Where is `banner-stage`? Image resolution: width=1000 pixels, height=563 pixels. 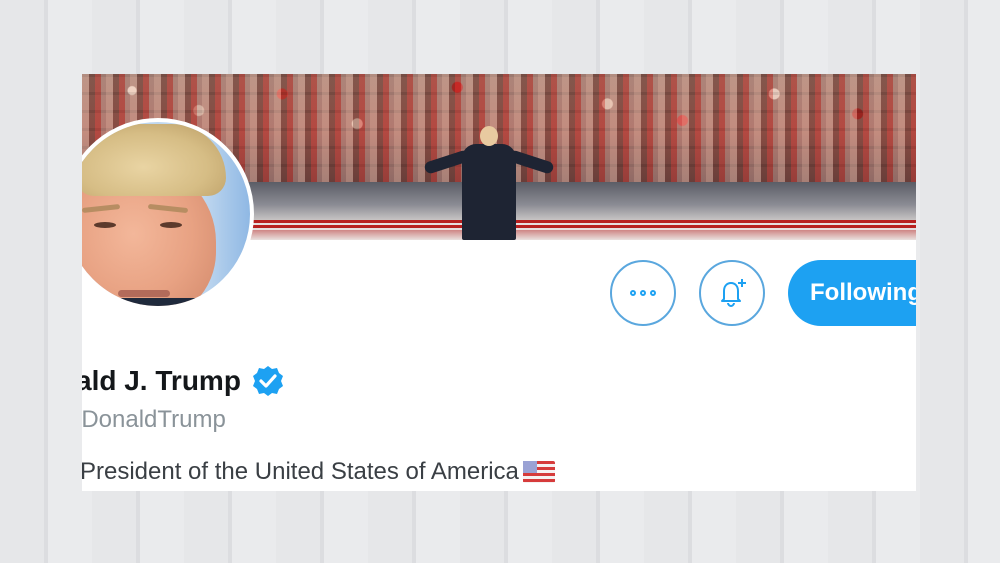 banner-stage is located at coordinates (579, 201).